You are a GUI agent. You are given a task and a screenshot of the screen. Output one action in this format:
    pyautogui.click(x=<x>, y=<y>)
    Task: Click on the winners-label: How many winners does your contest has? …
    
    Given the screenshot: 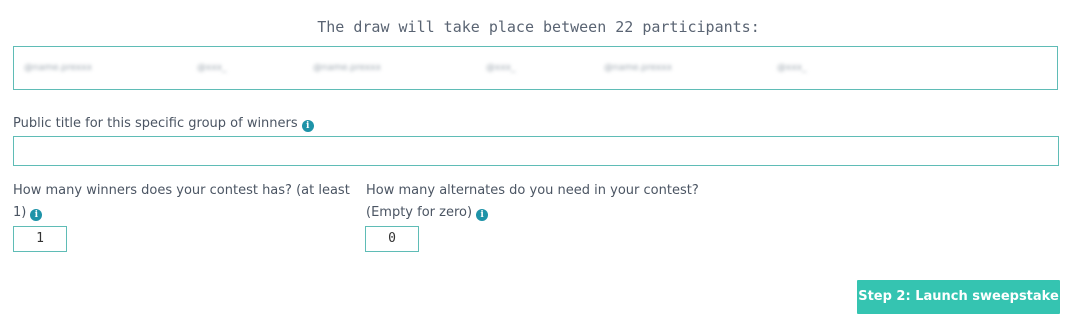 What is the action you would take?
    pyautogui.click(x=188, y=201)
    